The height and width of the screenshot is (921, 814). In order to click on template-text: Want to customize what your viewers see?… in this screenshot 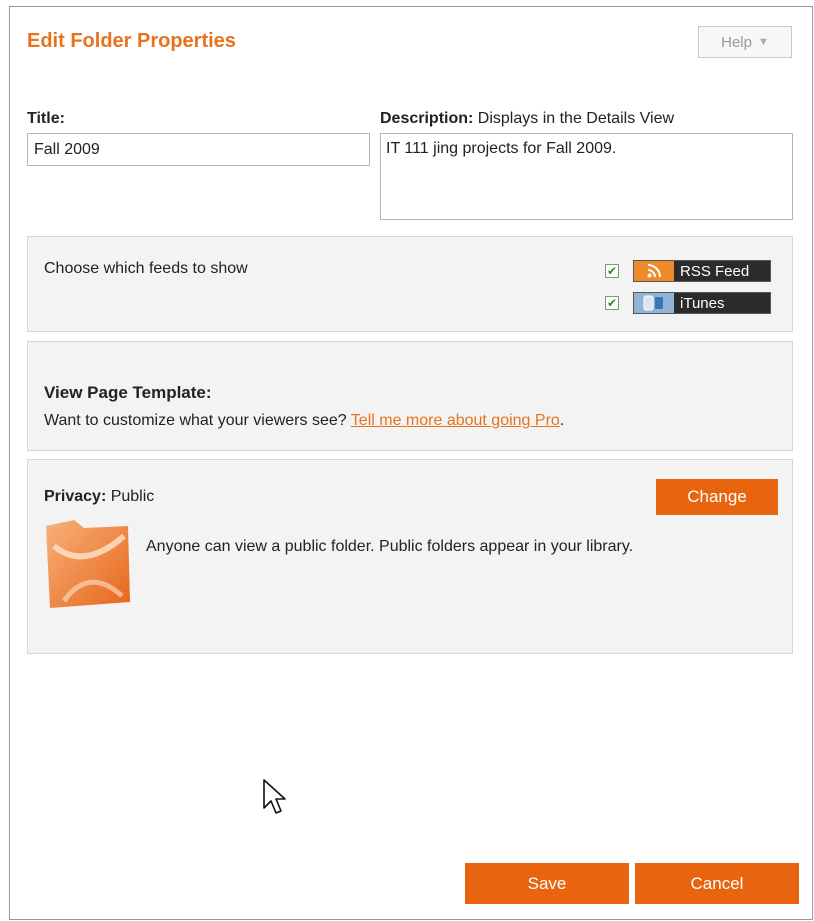, I will do `click(304, 421)`.